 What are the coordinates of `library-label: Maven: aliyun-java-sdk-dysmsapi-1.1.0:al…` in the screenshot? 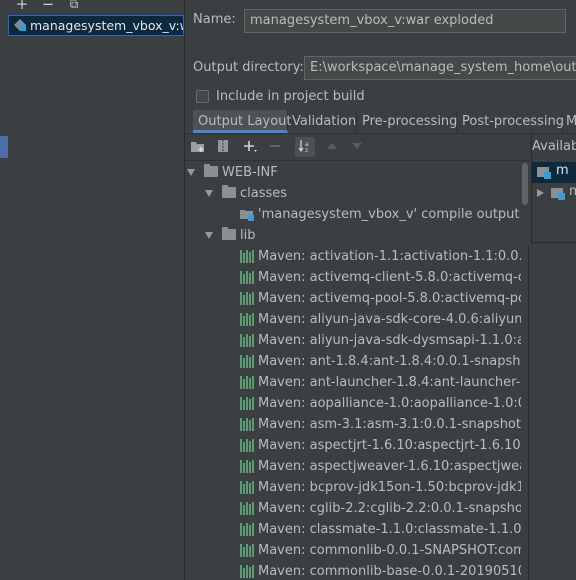 It's located at (394, 340).